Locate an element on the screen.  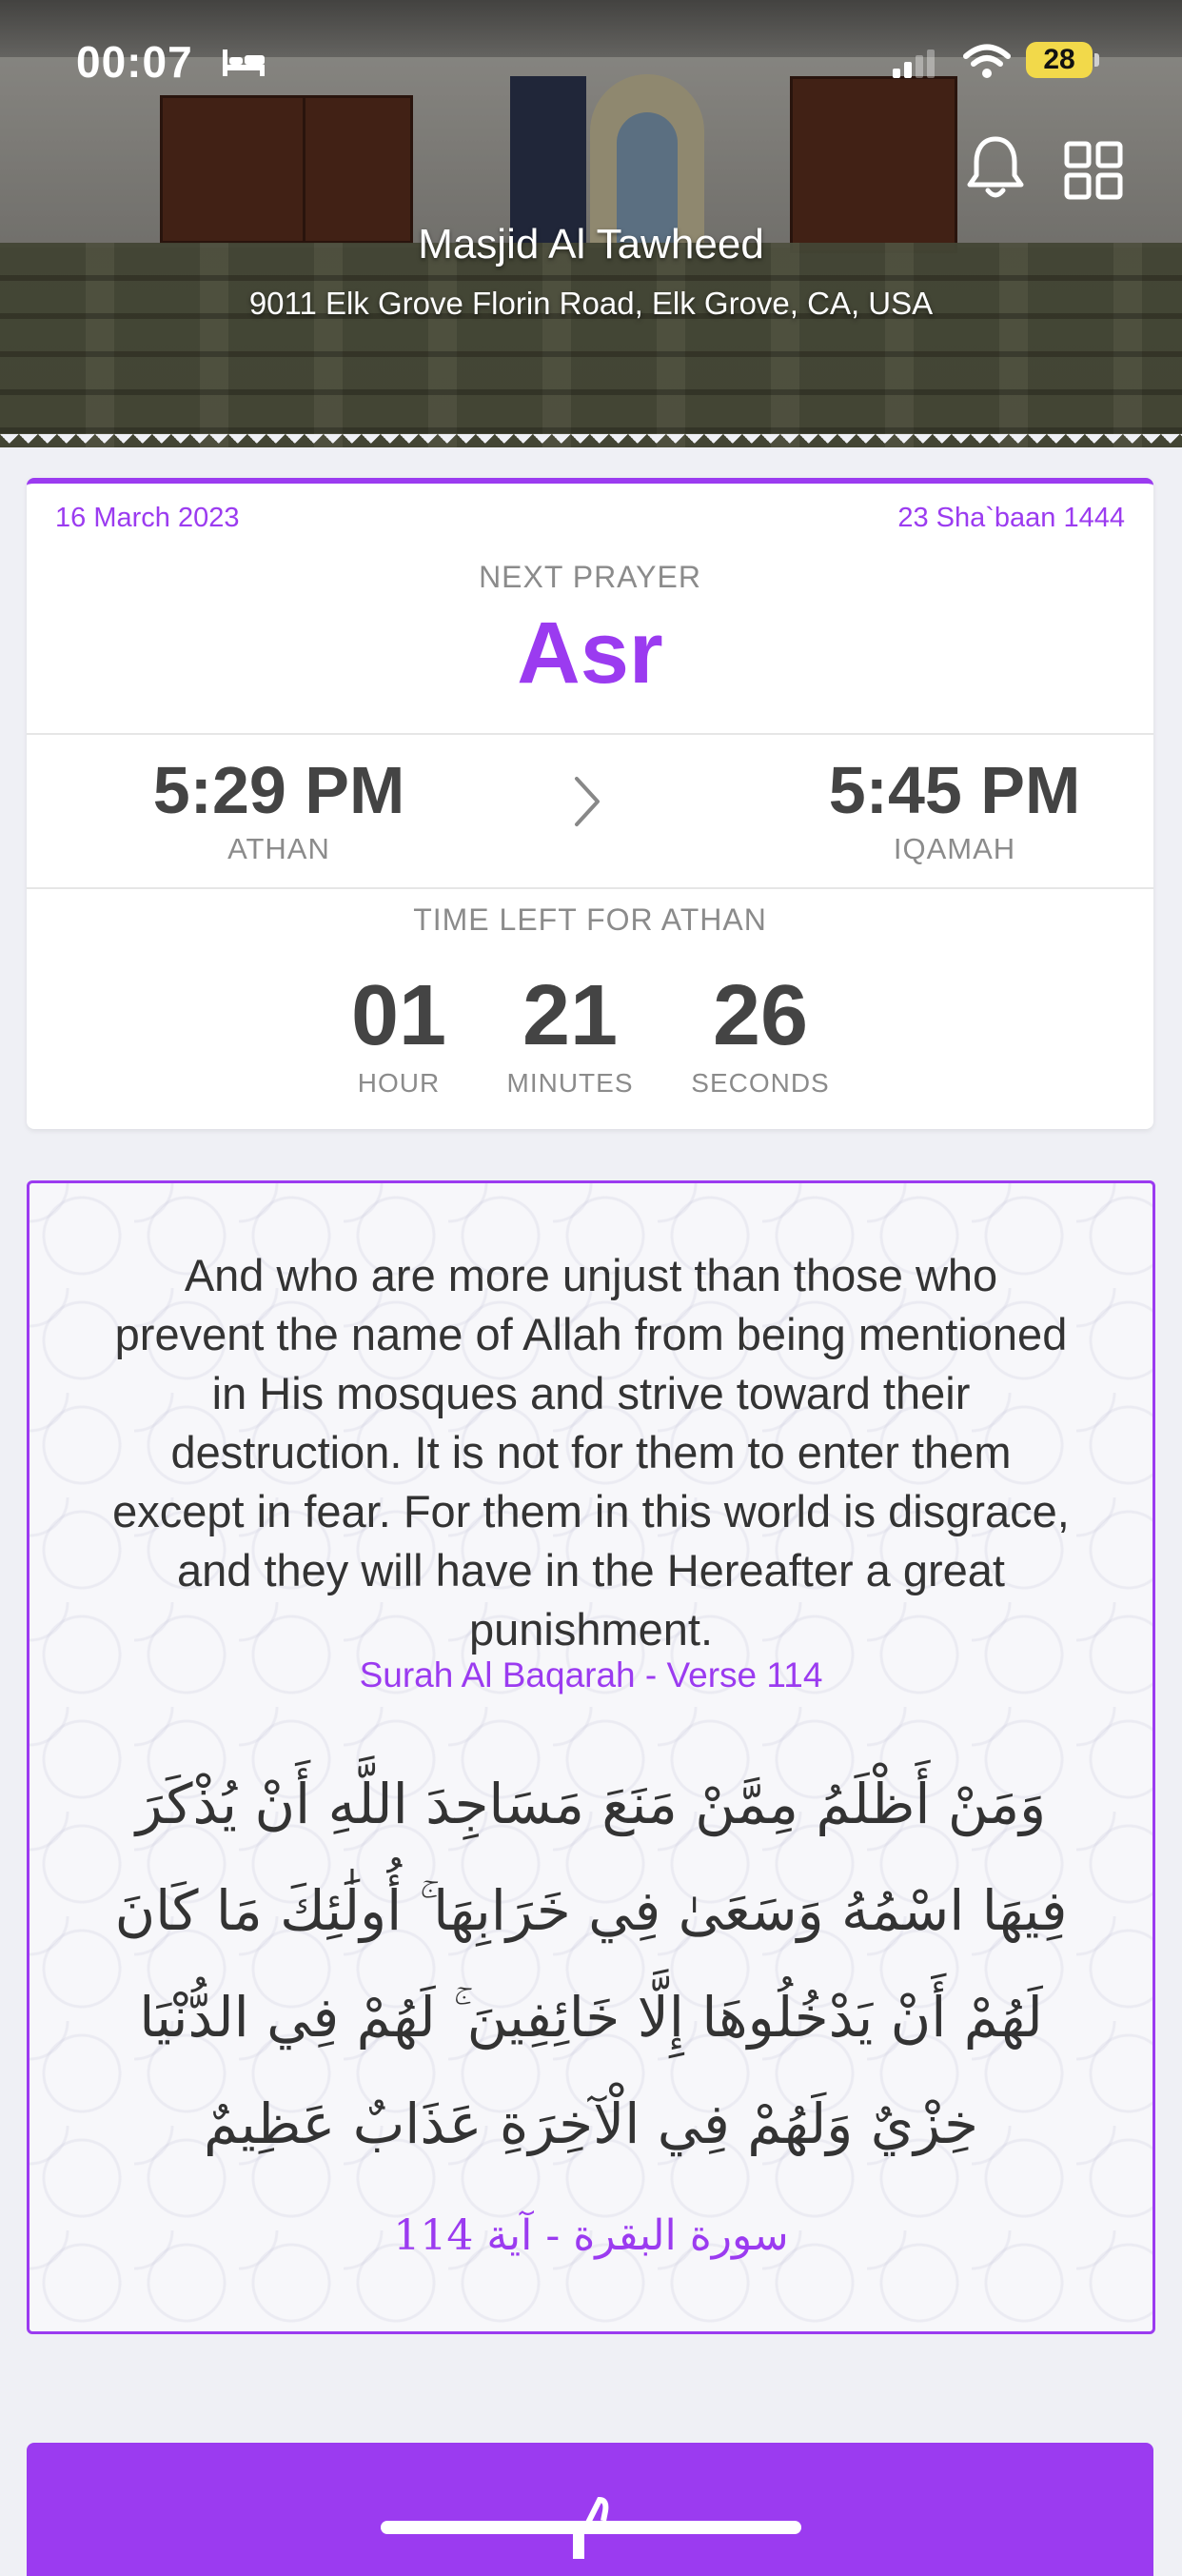
hijri-date: 23 Sha`baan 1444 is located at coordinates (1011, 518).